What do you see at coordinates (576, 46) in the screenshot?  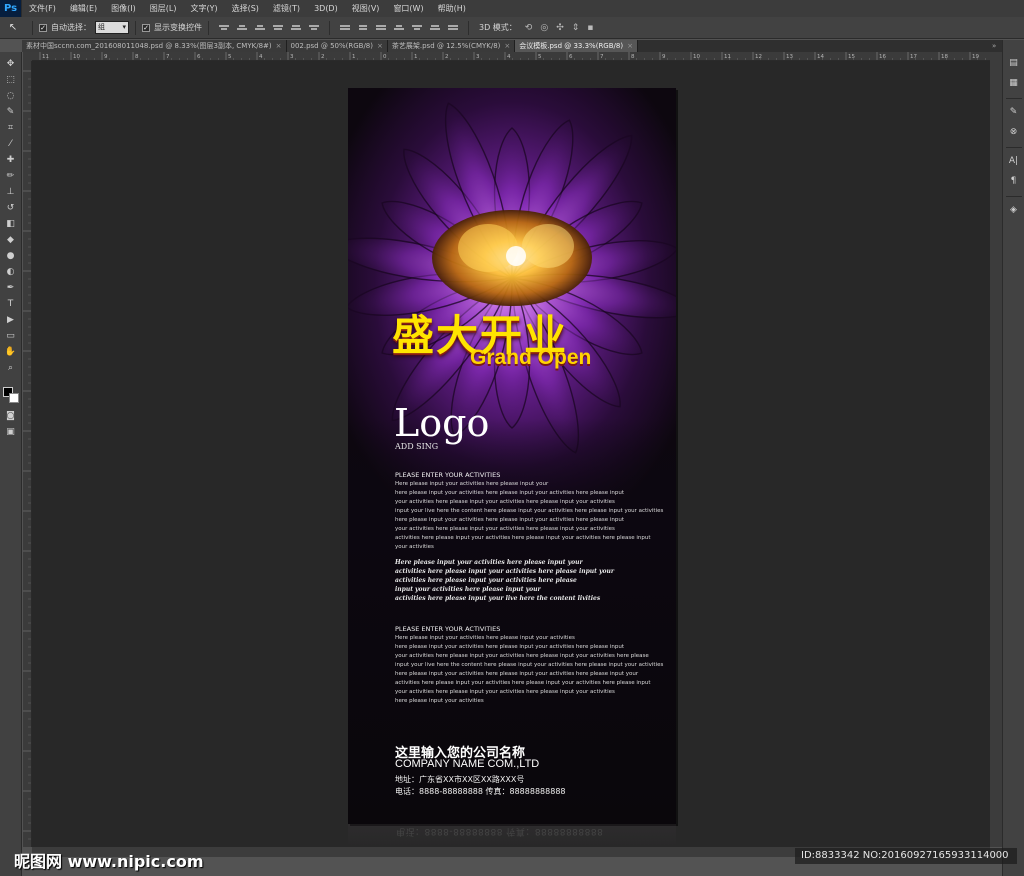 I see `tab-document-active: 会议模板.psd @ 33.3%(RGB/8) ×` at bounding box center [576, 46].